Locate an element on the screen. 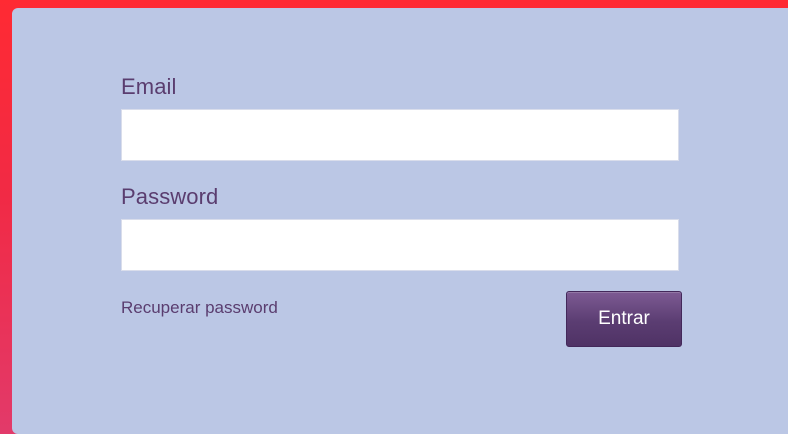  login-submit-button: Entrar is located at coordinates (624, 319).